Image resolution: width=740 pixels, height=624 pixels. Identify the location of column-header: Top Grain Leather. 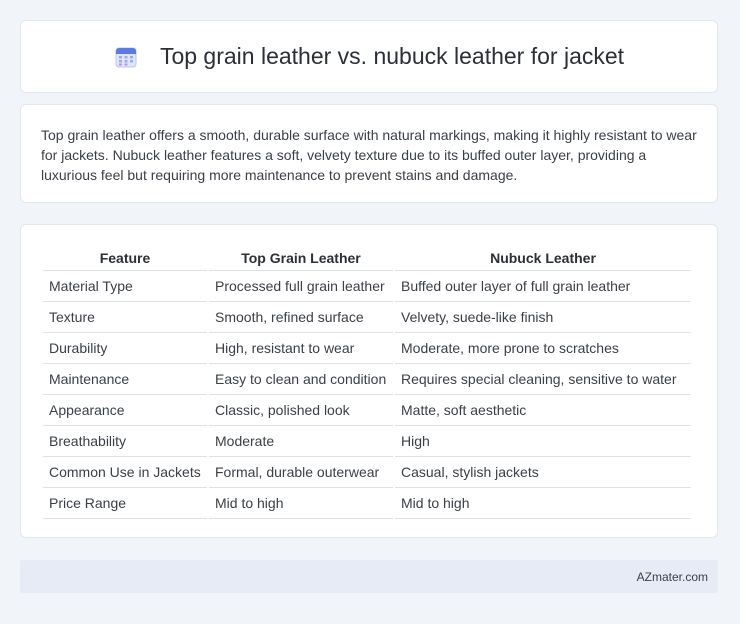
(301, 258).